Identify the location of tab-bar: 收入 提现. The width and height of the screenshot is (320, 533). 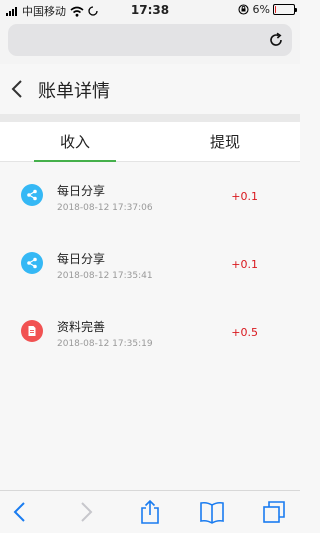
(150, 142).